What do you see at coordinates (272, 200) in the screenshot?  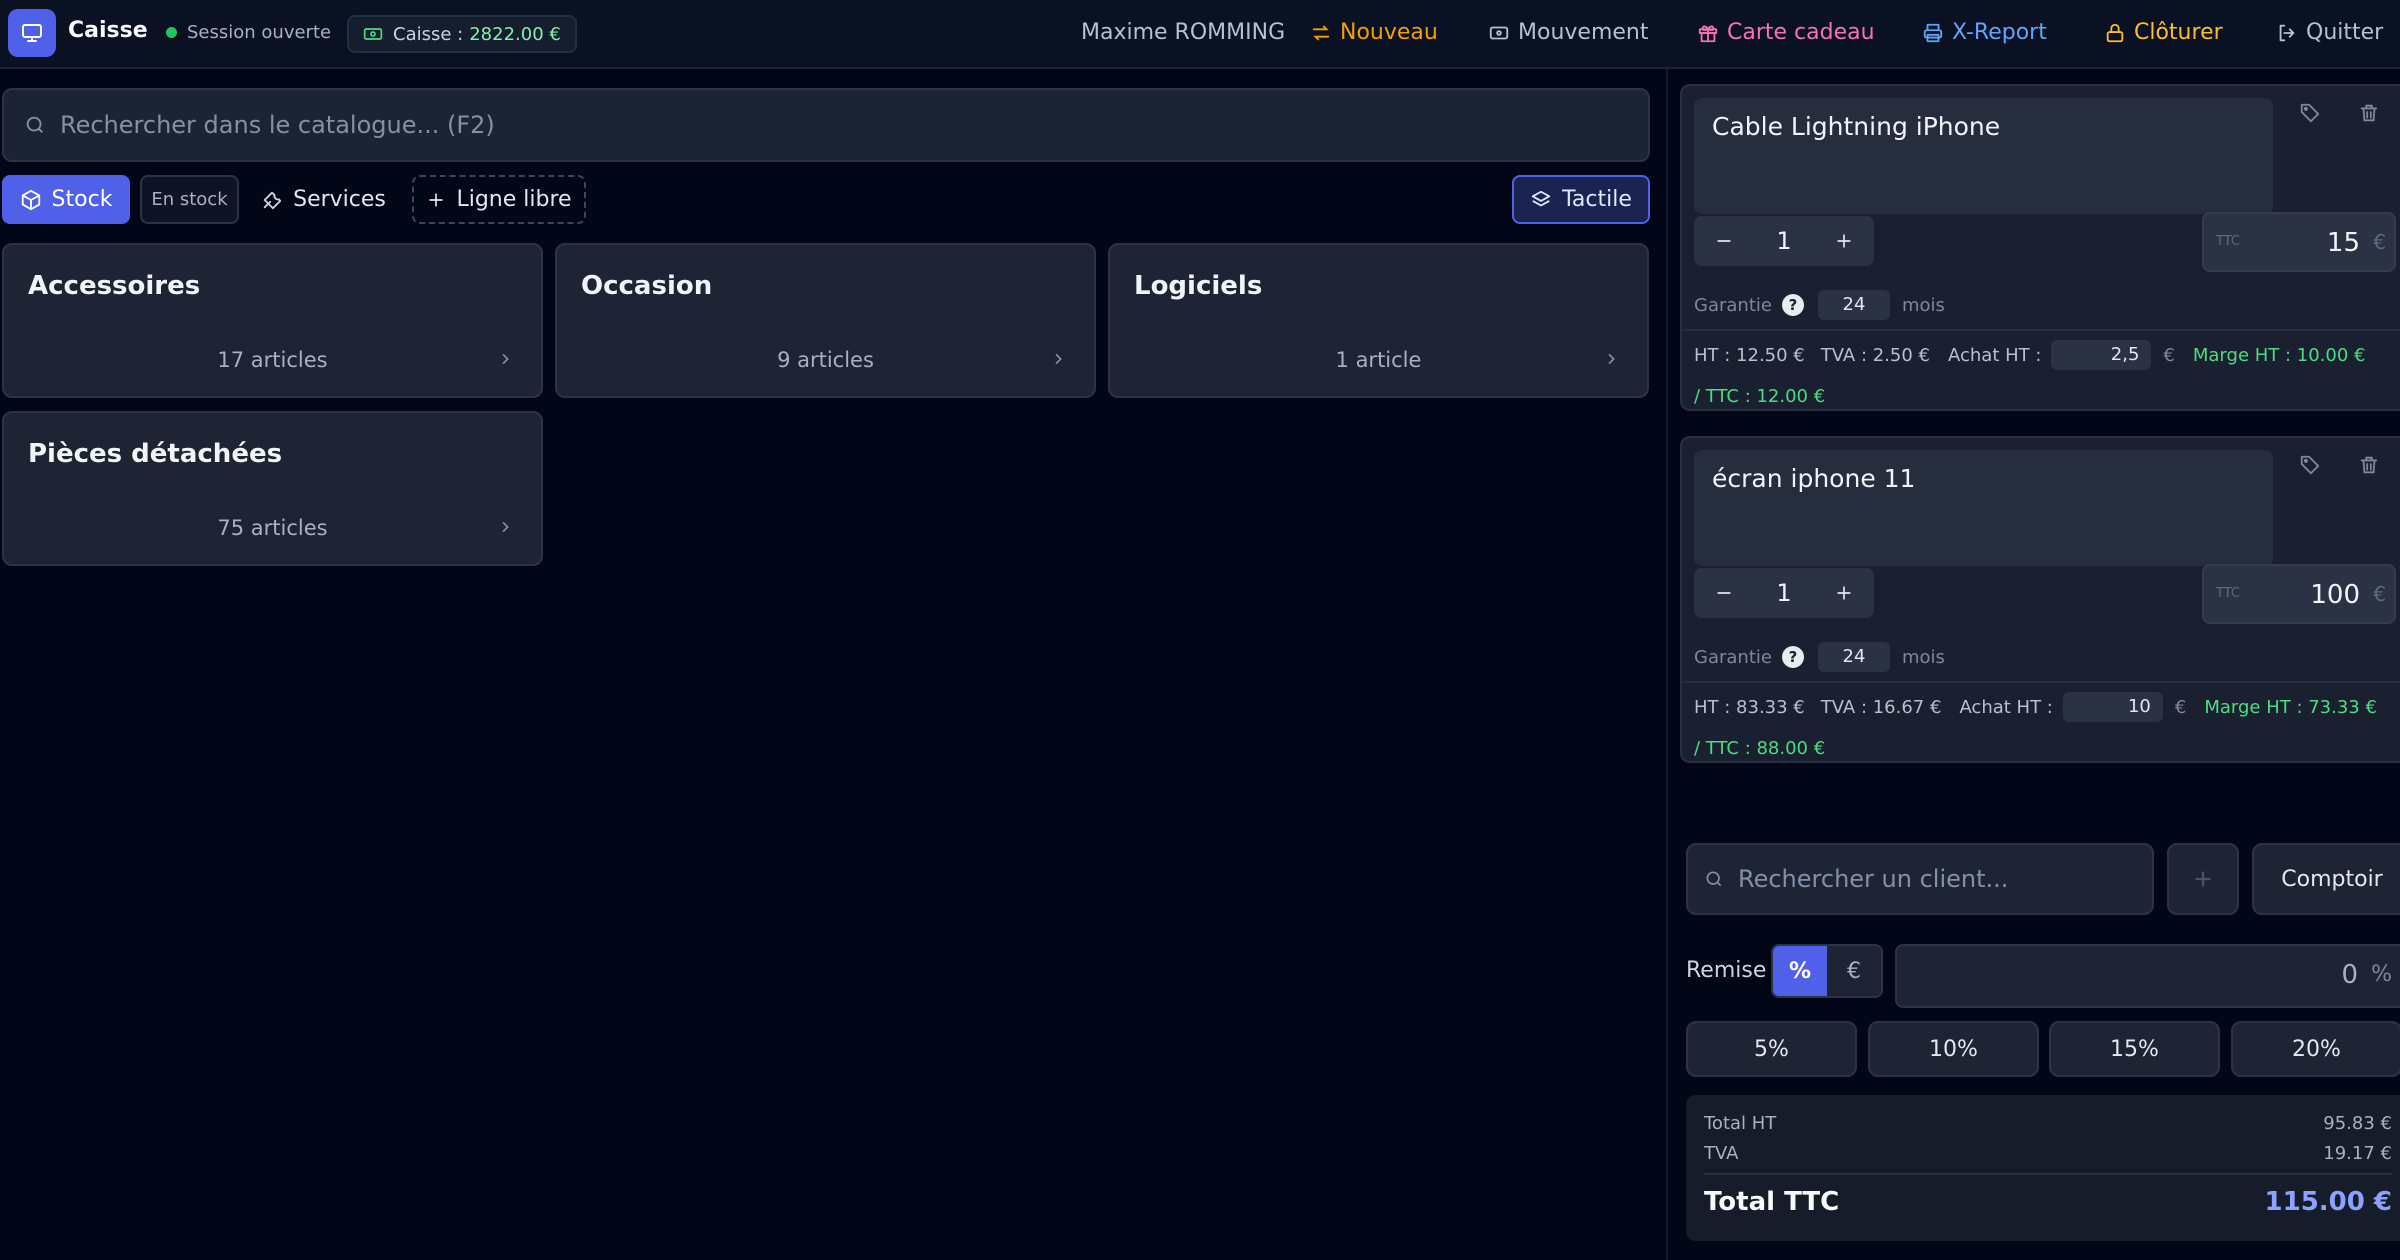 I see `wrench-icon` at bounding box center [272, 200].